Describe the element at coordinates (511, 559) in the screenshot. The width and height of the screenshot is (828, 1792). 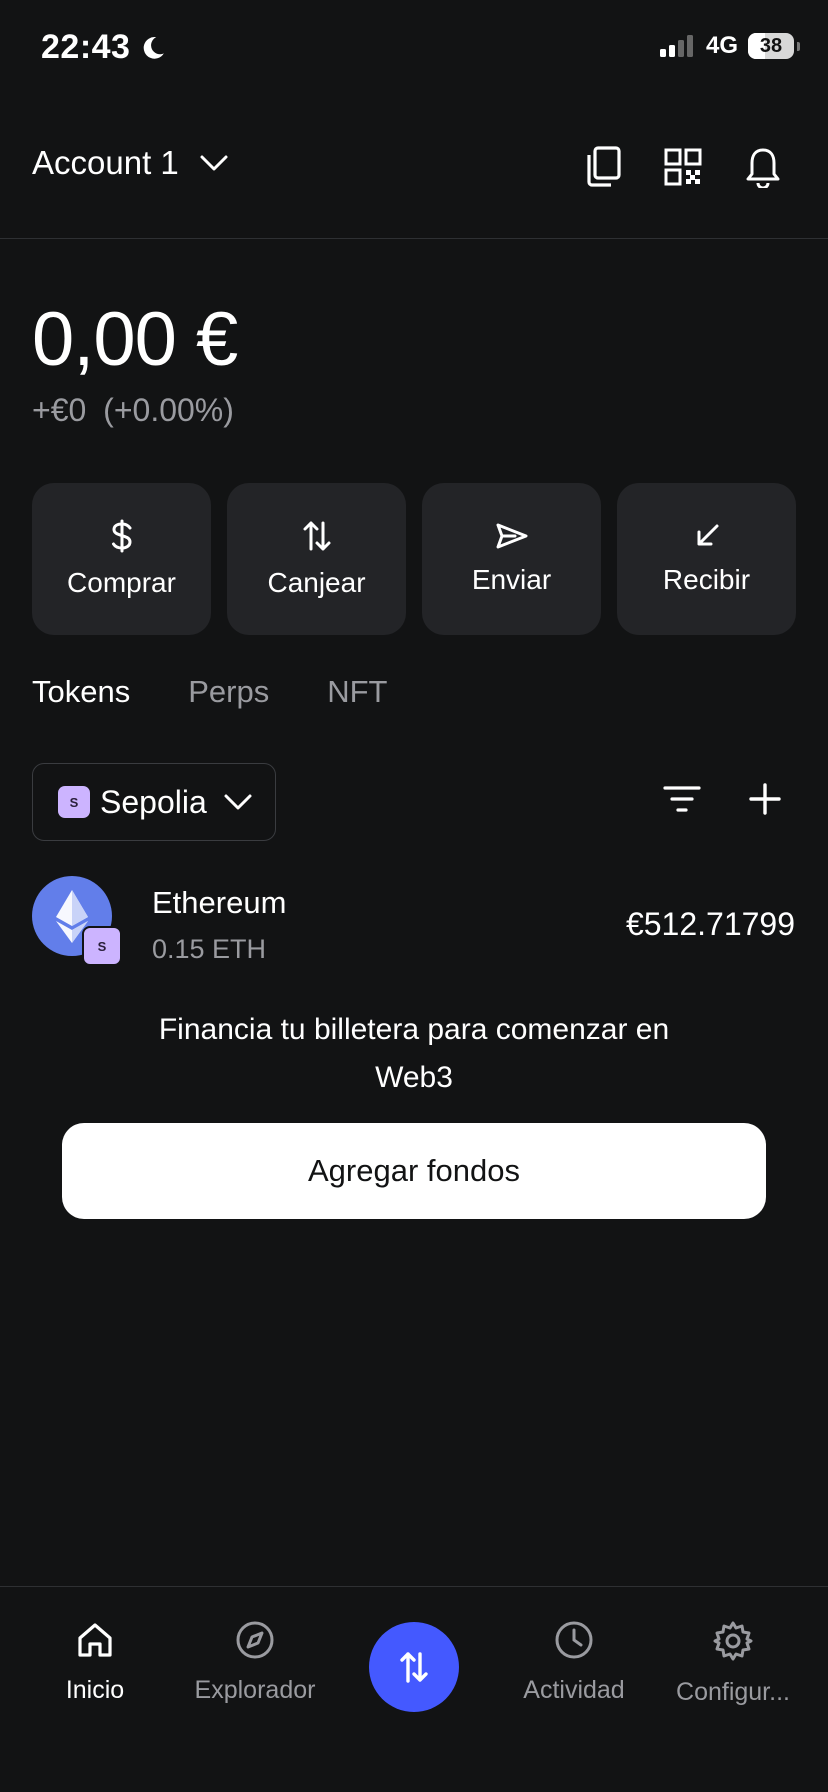
I see `send-button: Enviar` at that location.